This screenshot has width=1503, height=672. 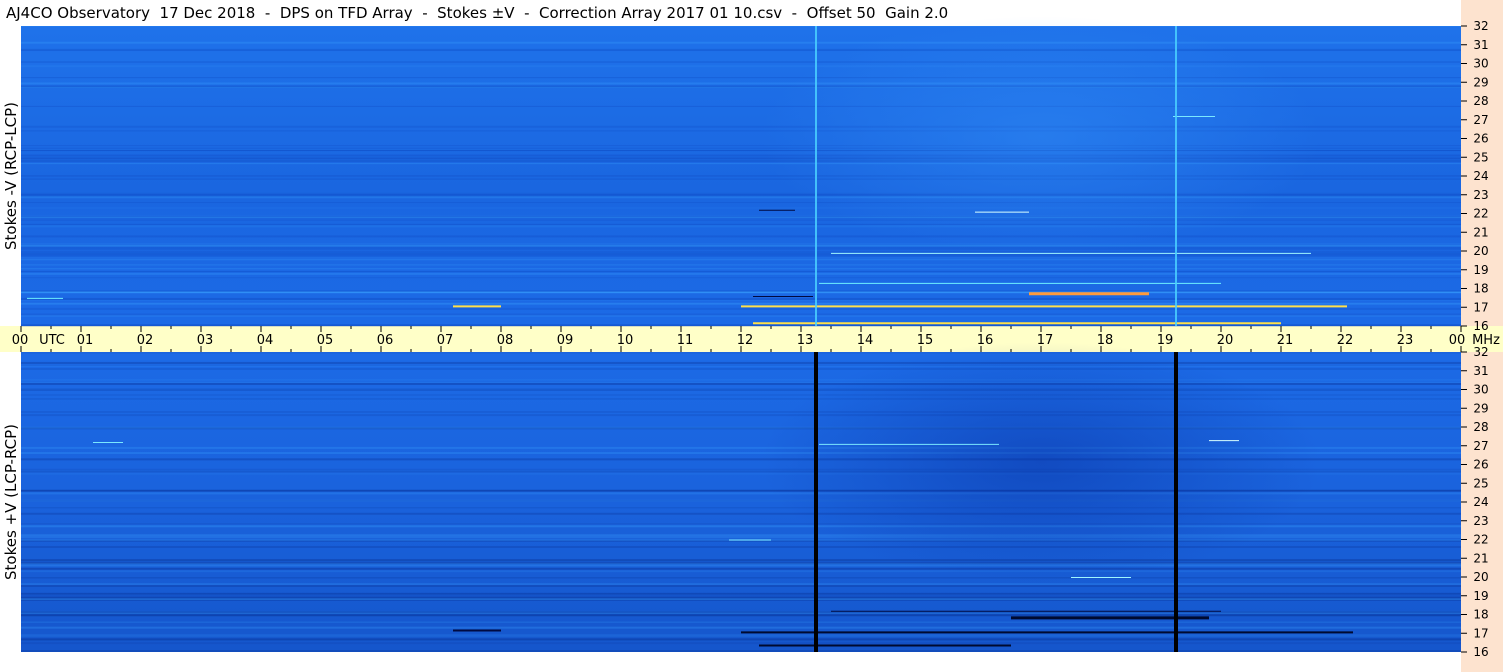 I want to click on time-axis-label: 16, so click(x=985, y=340).